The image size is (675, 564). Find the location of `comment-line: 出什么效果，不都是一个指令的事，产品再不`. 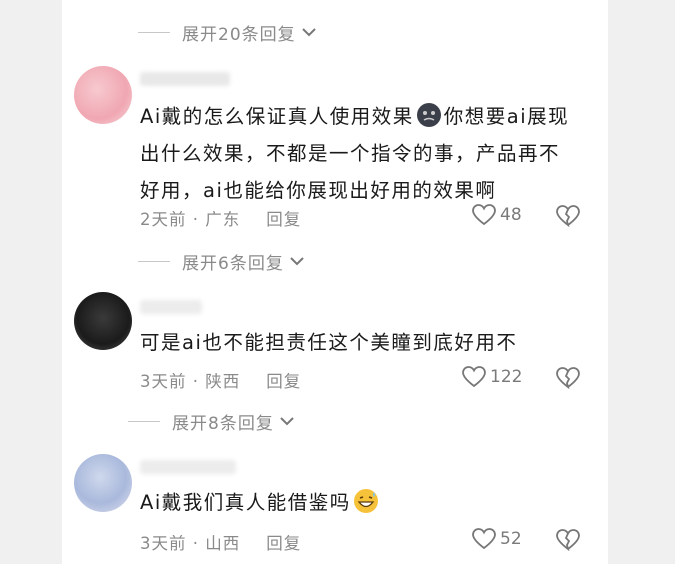

comment-line: 出什么效果，不都是一个指令的事，产品再不 is located at coordinates (350, 153).